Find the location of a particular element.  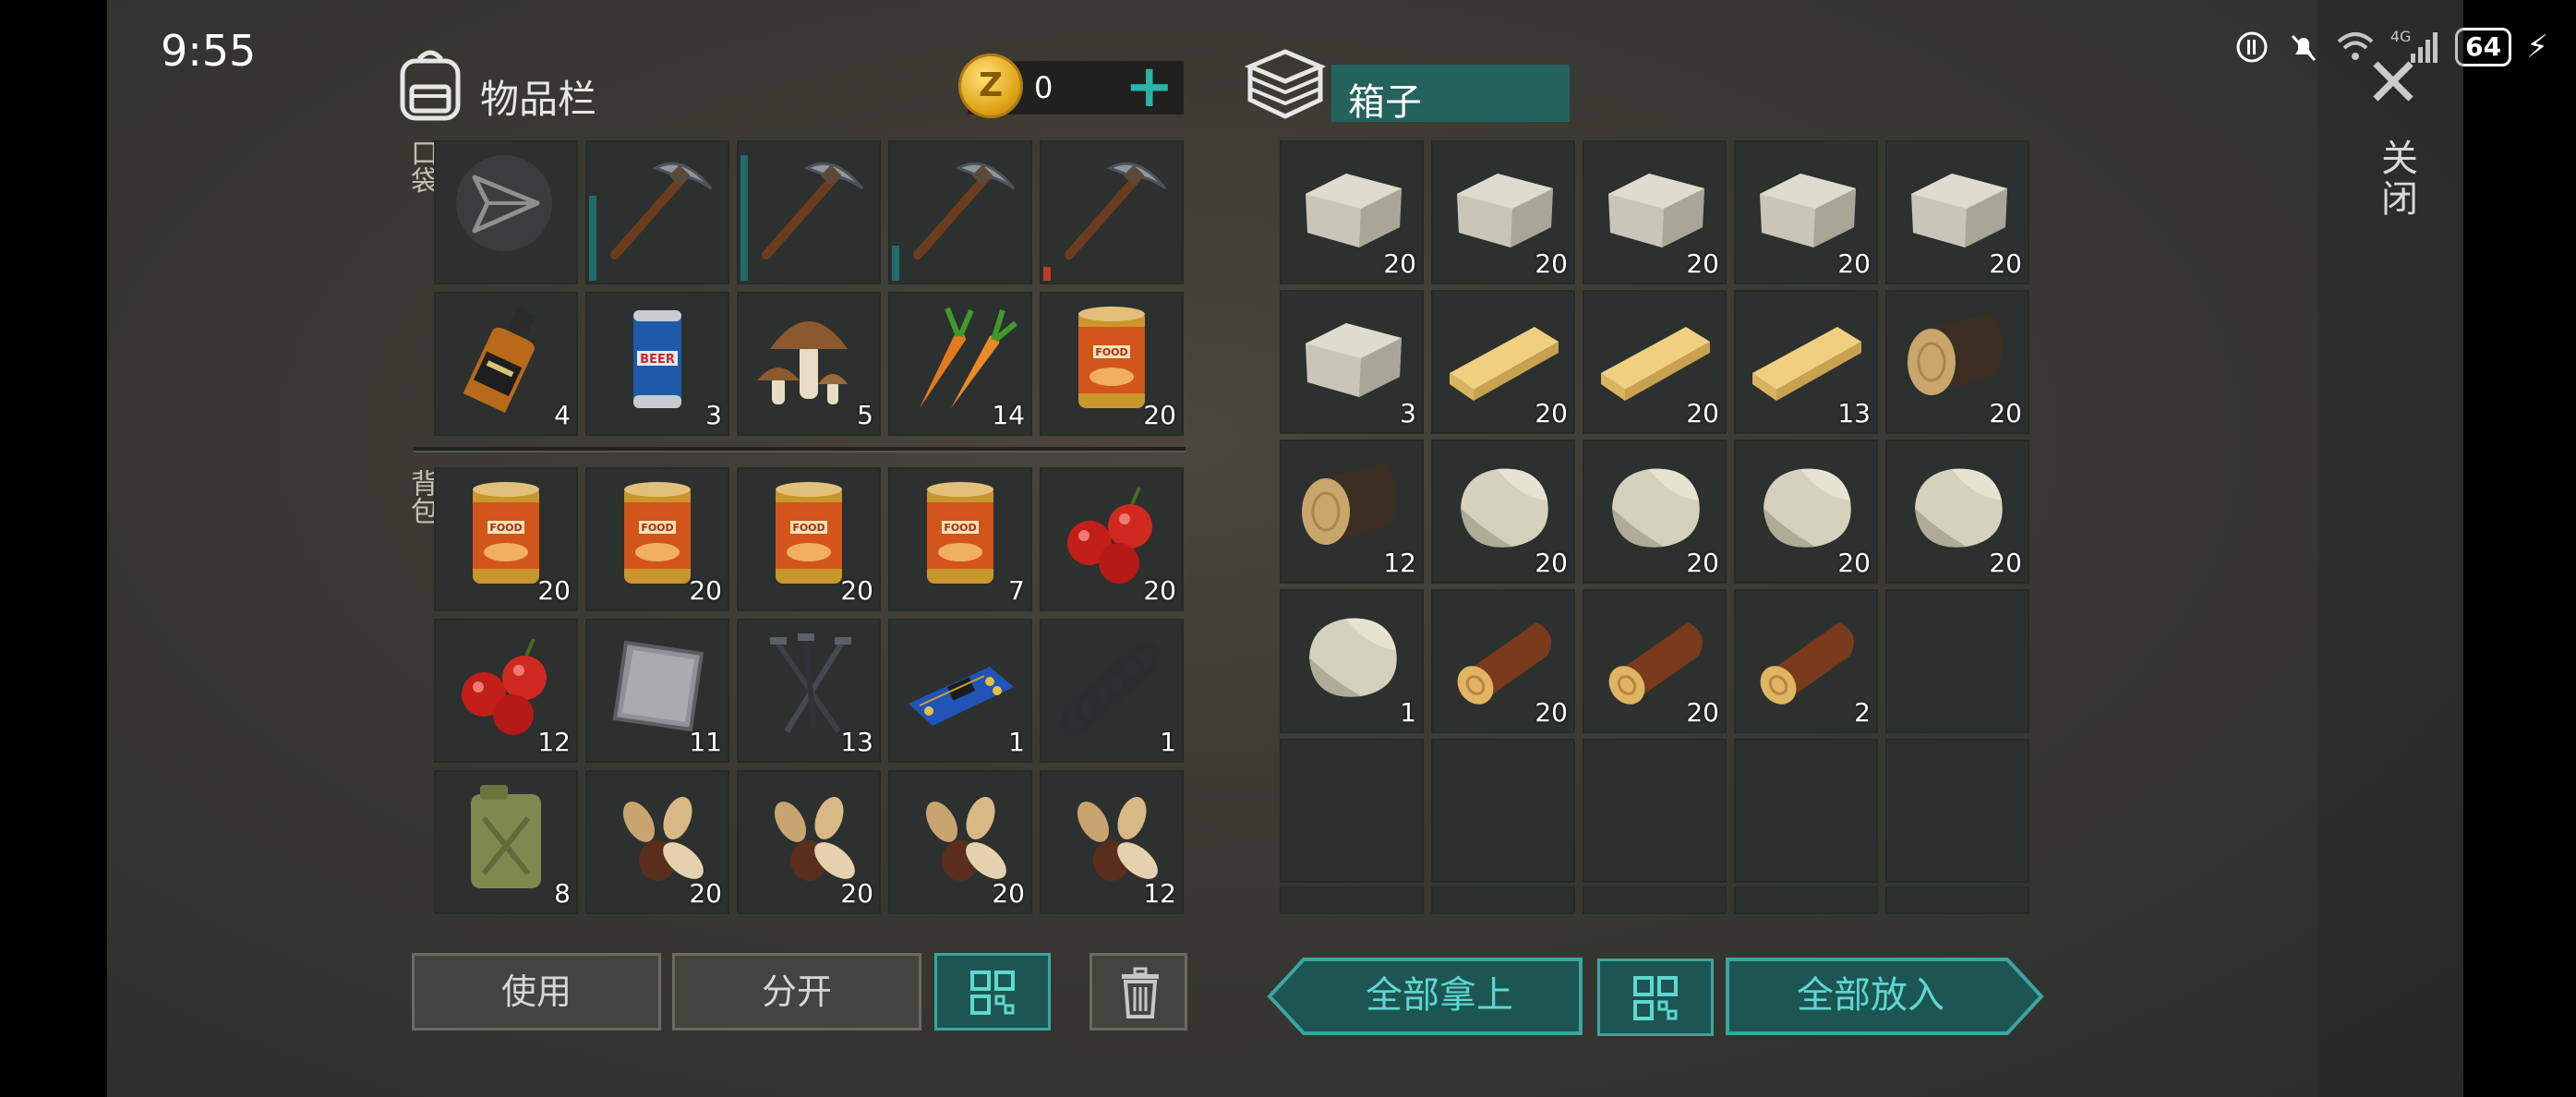

inventory-slot: 5 is located at coordinates (809, 364).